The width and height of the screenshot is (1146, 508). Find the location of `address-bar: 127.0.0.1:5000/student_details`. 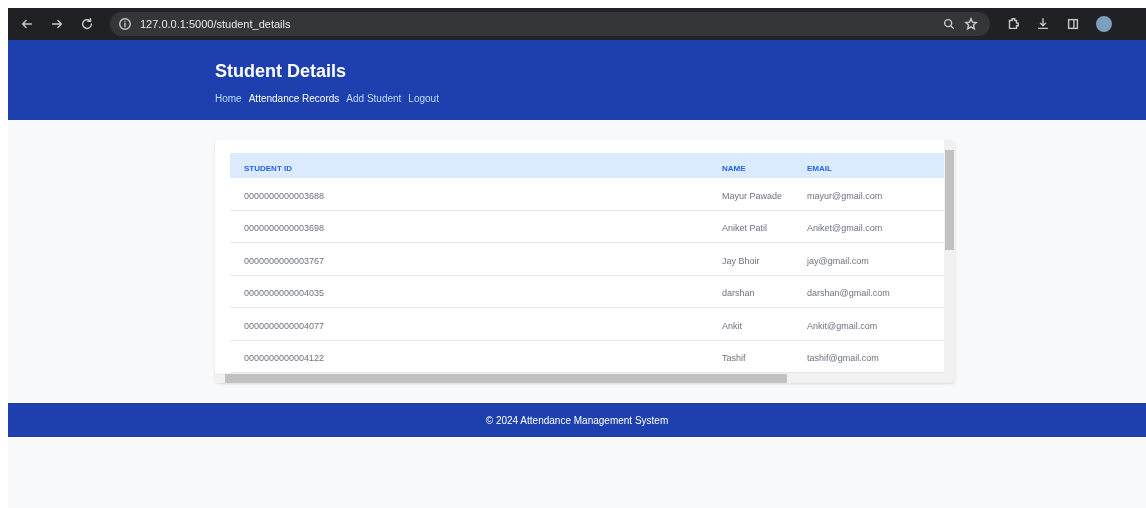

address-bar: 127.0.0.1:5000/student_details is located at coordinates (550, 24).